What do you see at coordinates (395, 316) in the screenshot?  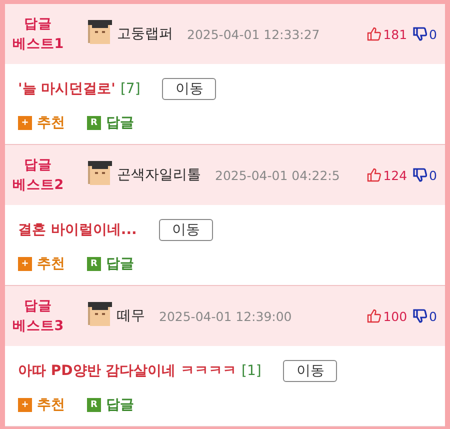 I see `like-count: 100` at bounding box center [395, 316].